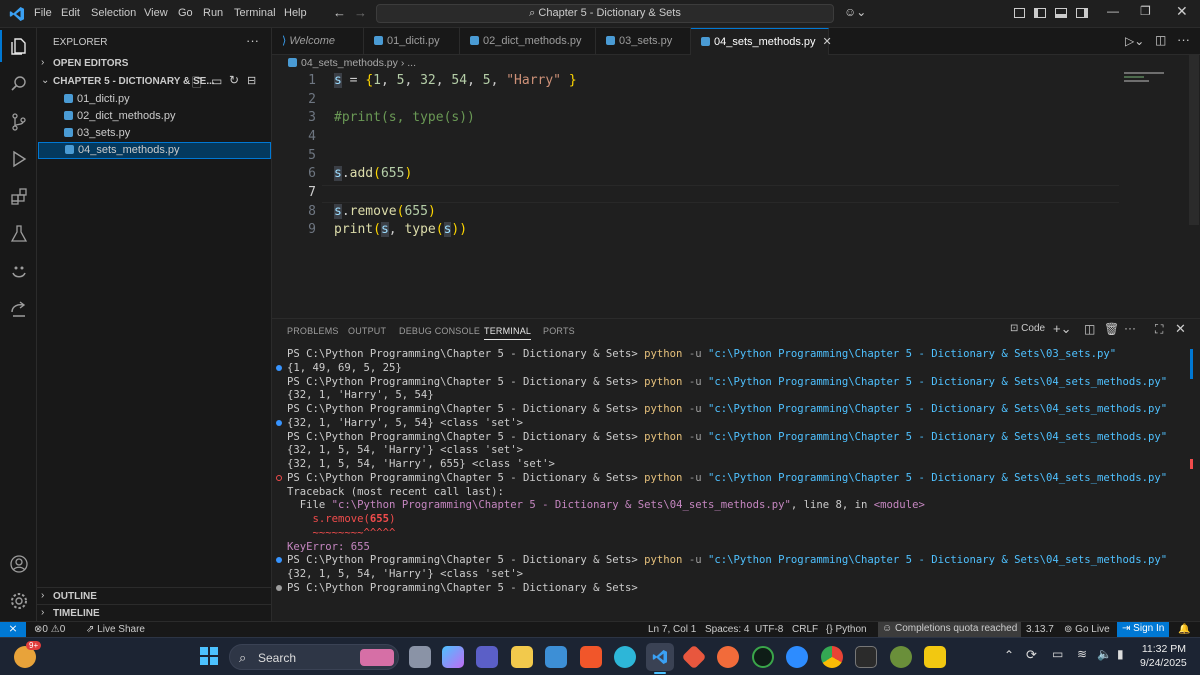 This screenshot has height=675, width=1200. Describe the element at coordinates (1143, 629) in the screenshot. I see `sign-in-button: ⇥ Sign In` at that location.